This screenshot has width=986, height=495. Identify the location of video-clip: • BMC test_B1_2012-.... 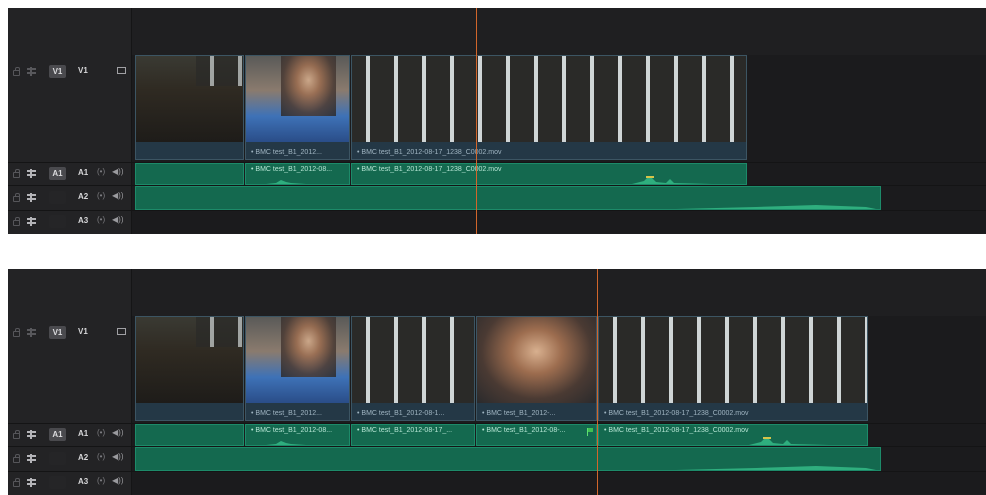
(536, 368).